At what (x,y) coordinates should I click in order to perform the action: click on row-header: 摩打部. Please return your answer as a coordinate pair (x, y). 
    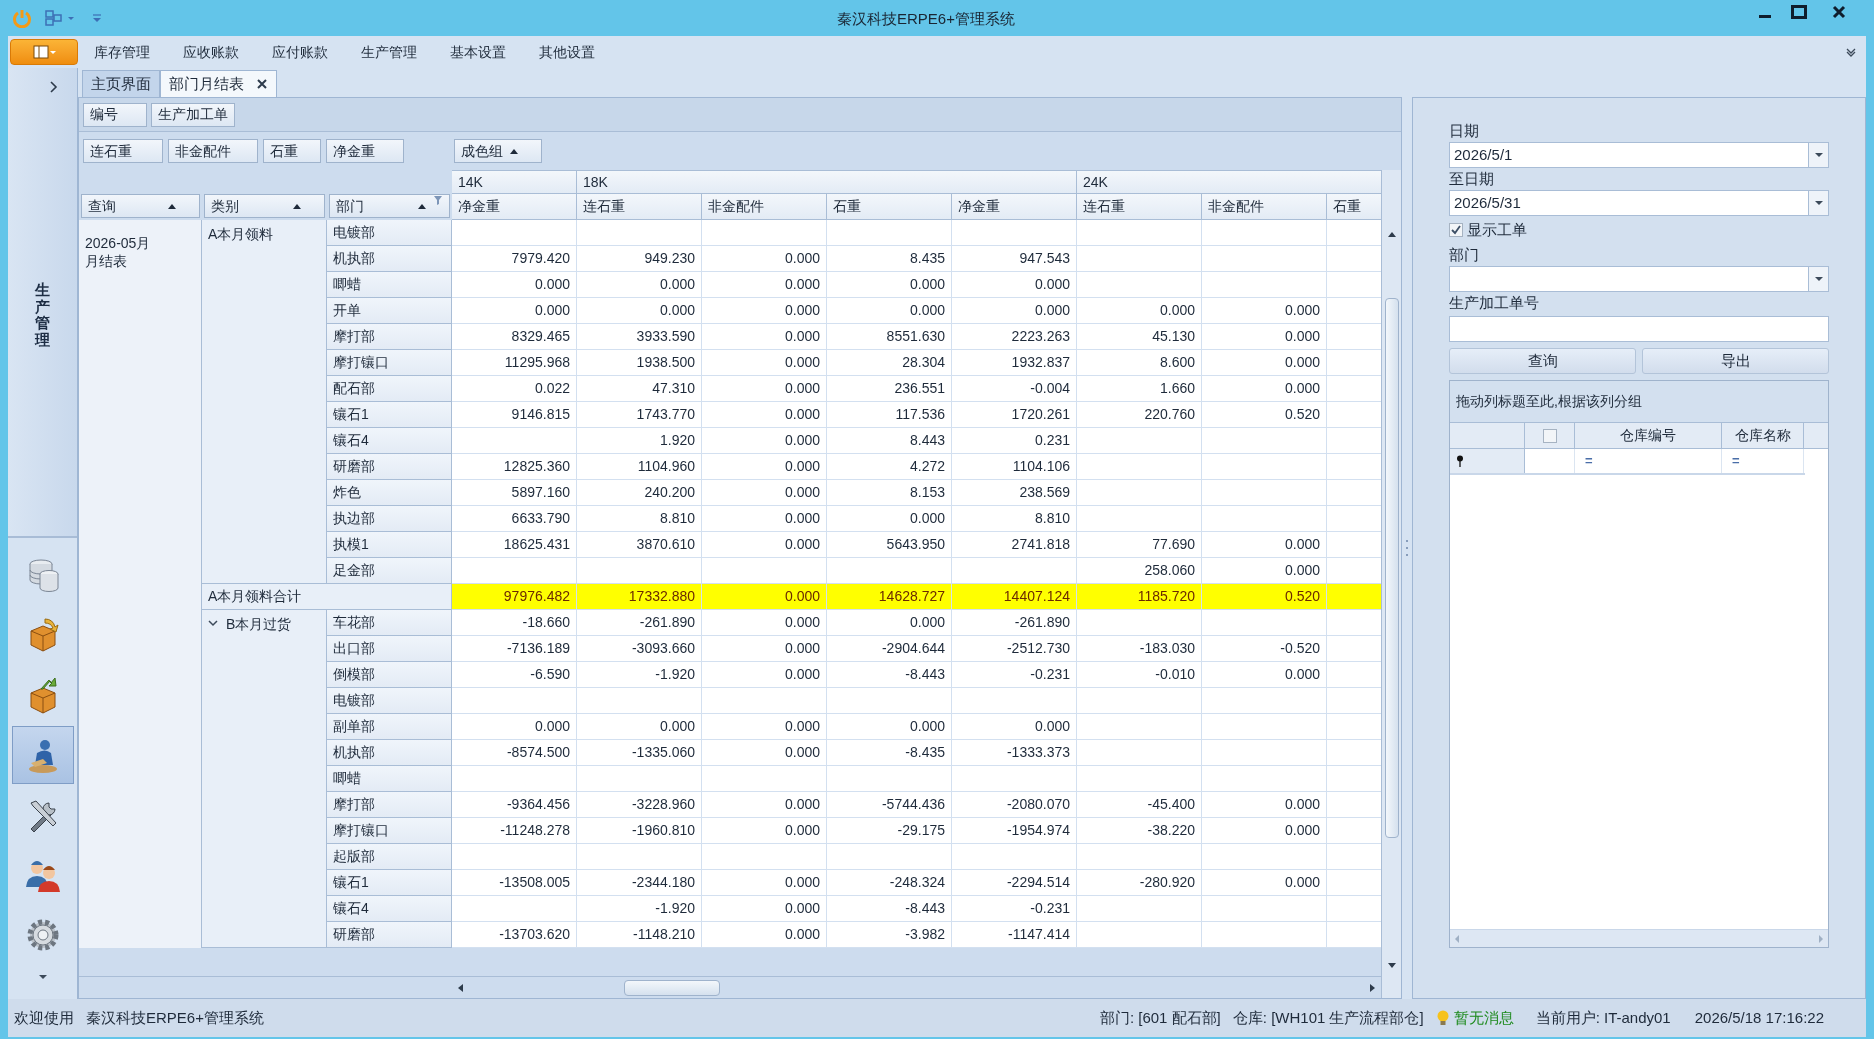
    Looking at the image, I should click on (389, 337).